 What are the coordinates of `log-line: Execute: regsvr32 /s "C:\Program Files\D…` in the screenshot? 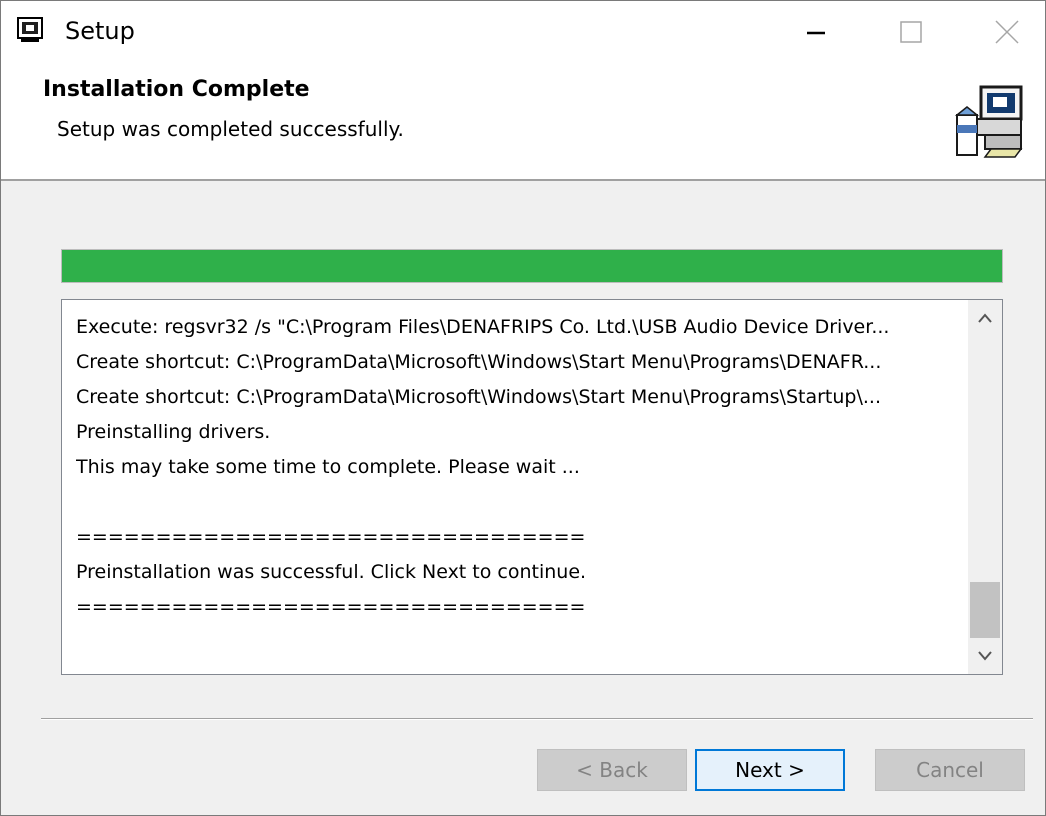 It's located at (483, 327).